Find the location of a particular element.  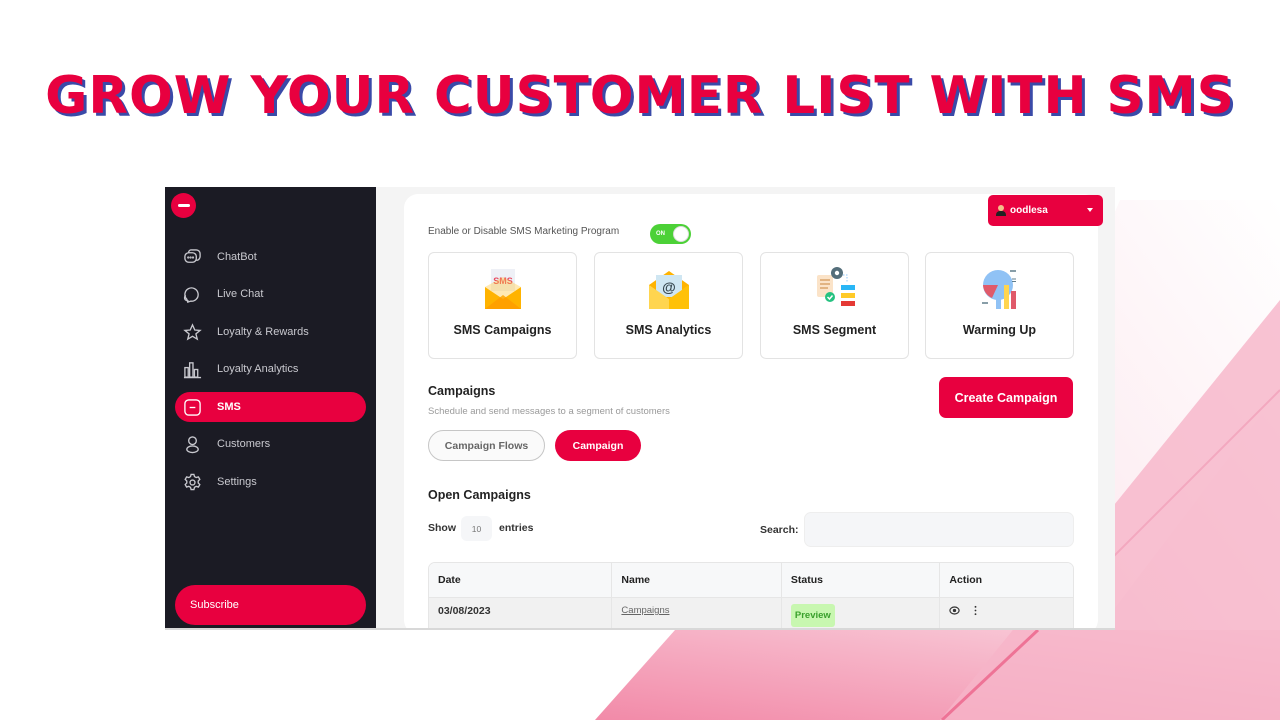

sidebar-item-loyalty-analytics: Loyalty Analytics is located at coordinates (270, 369).